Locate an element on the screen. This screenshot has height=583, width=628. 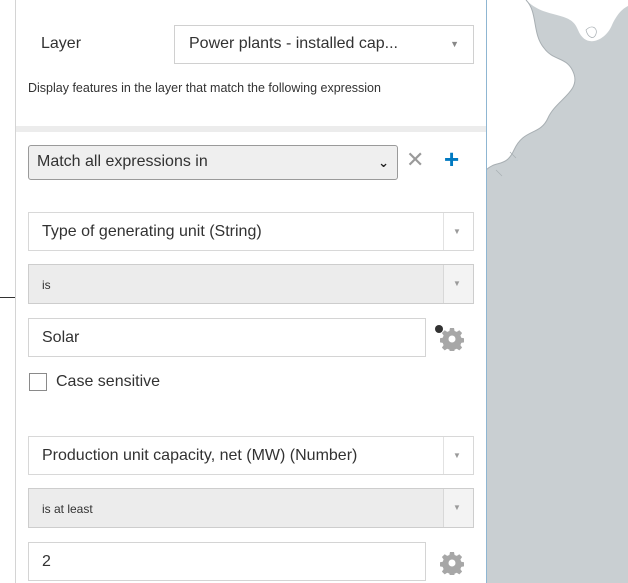
expression-1-field-value: Type of generating unit (String) is located at coordinates (152, 231).